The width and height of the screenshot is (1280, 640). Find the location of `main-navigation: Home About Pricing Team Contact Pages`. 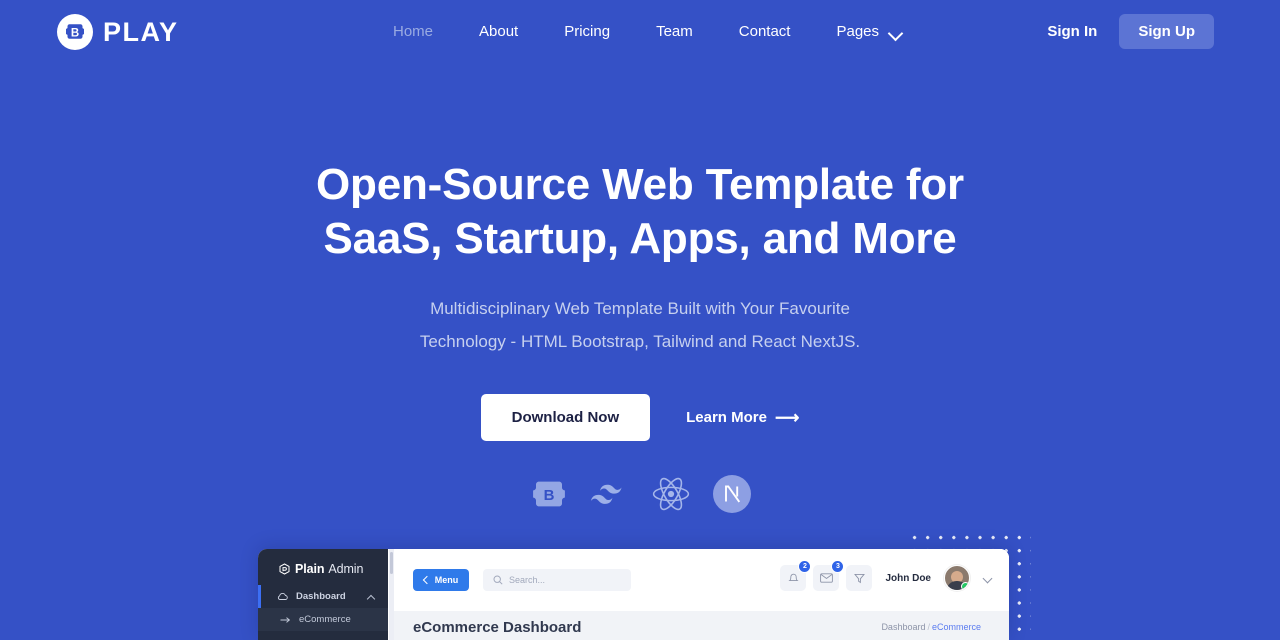

main-navigation: Home About Pricing Team Contact Pages is located at coordinates (648, 32).